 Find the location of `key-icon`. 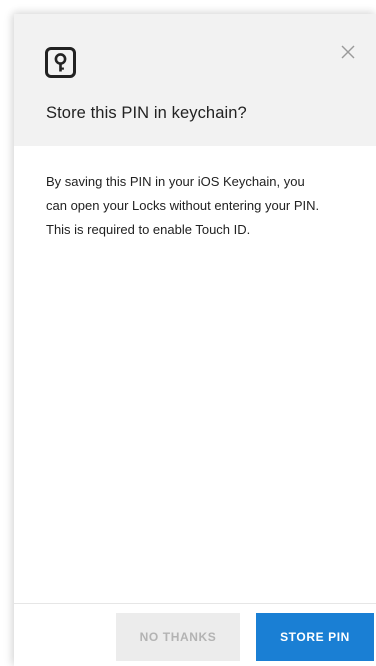

key-icon is located at coordinates (60, 62).